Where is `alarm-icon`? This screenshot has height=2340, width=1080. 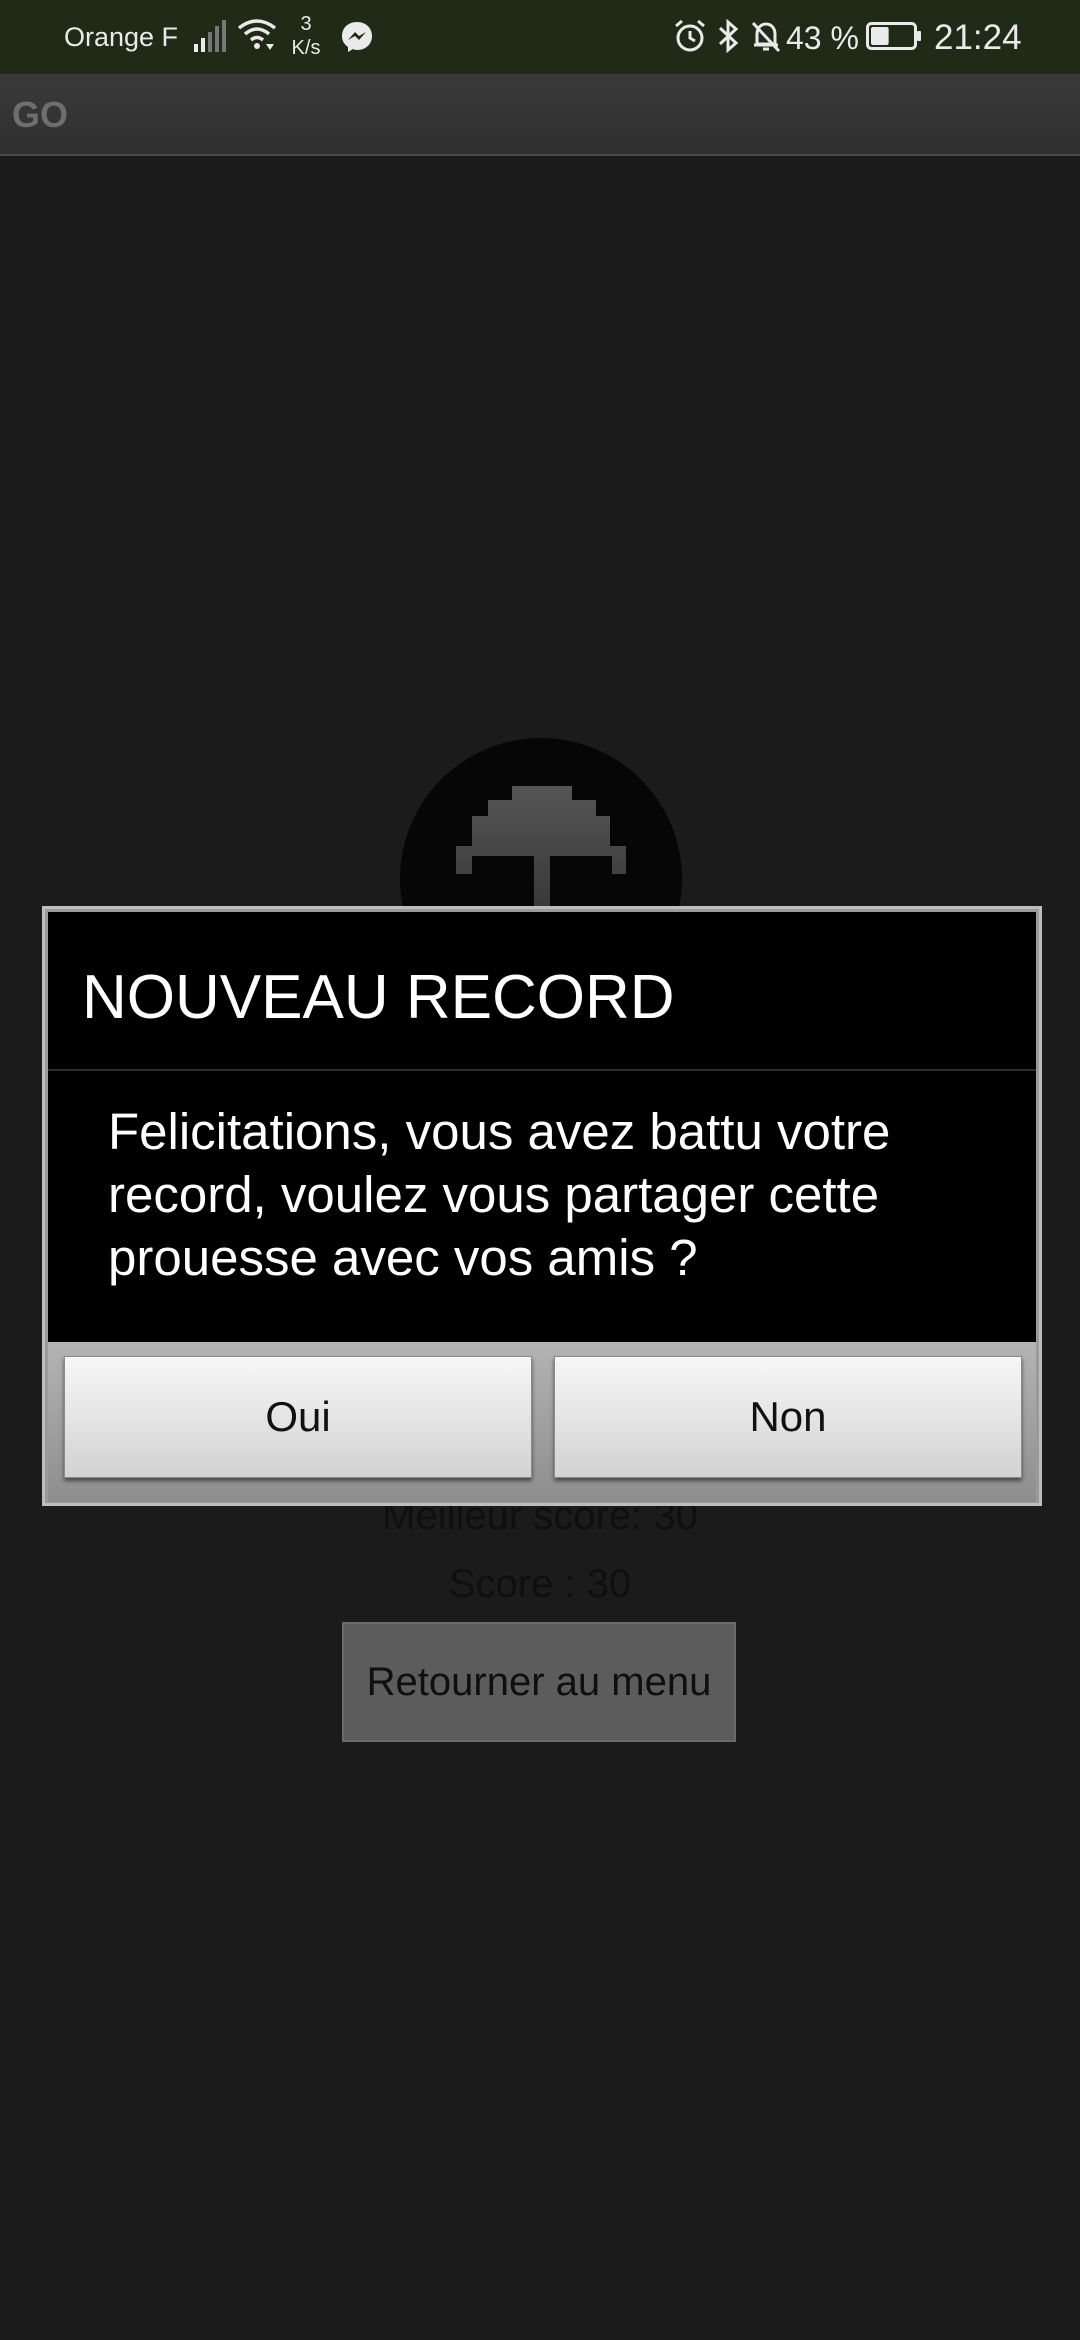
alarm-icon is located at coordinates (690, 35).